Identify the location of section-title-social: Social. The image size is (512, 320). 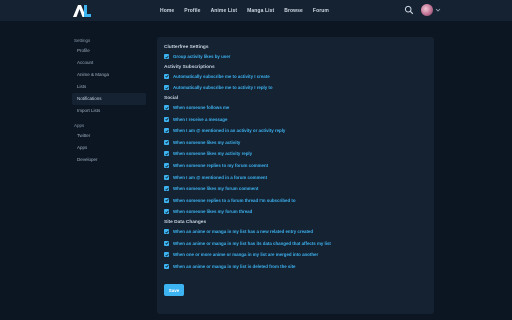
(171, 98).